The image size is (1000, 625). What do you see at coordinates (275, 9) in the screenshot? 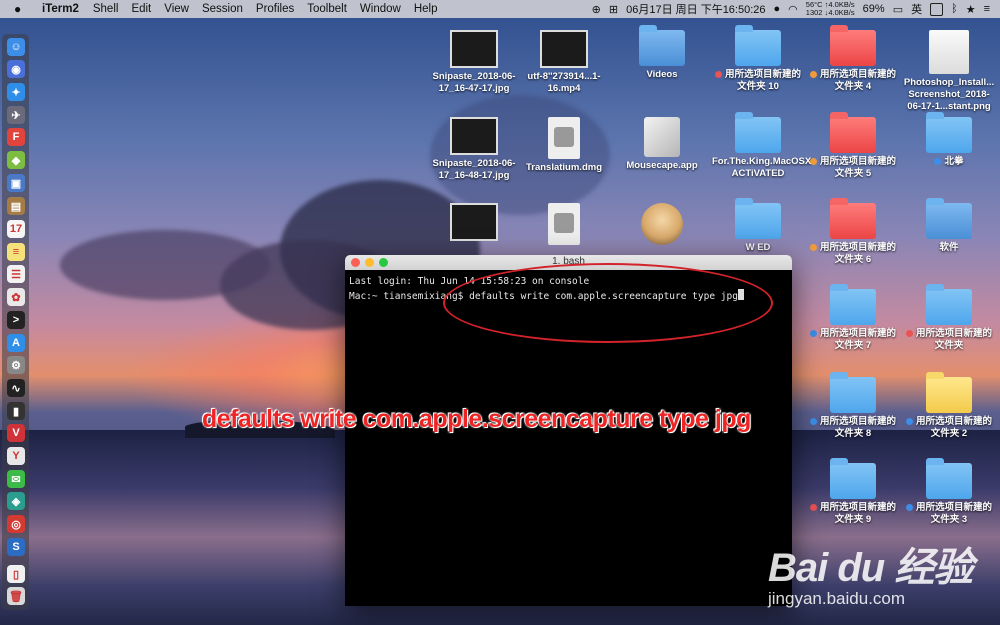
I see `menu-profiles: Profiles` at bounding box center [275, 9].